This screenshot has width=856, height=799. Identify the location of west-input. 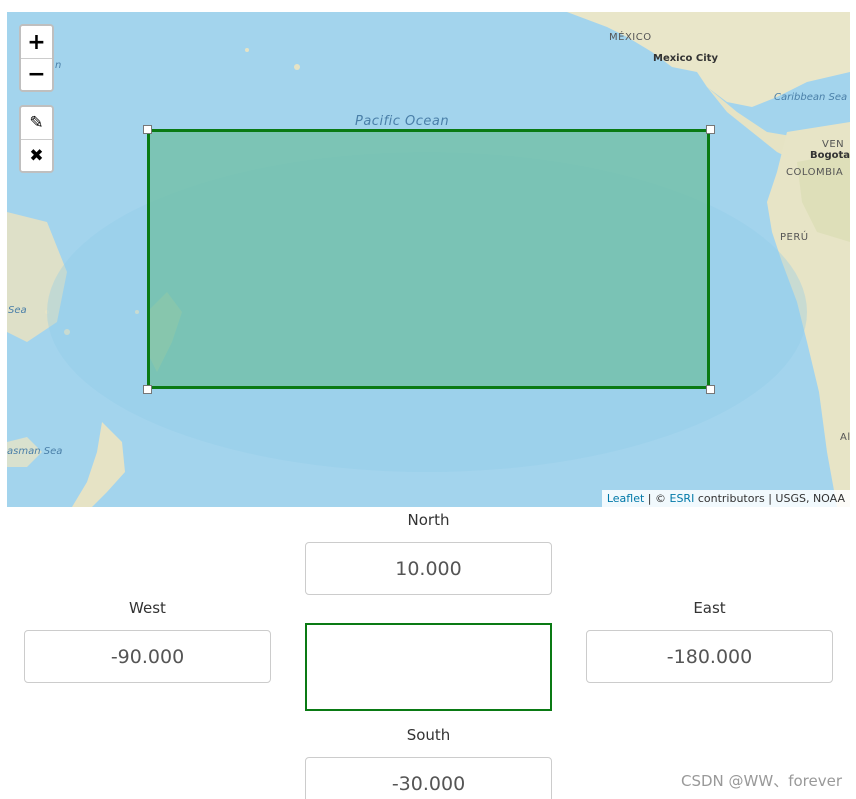
(147, 656).